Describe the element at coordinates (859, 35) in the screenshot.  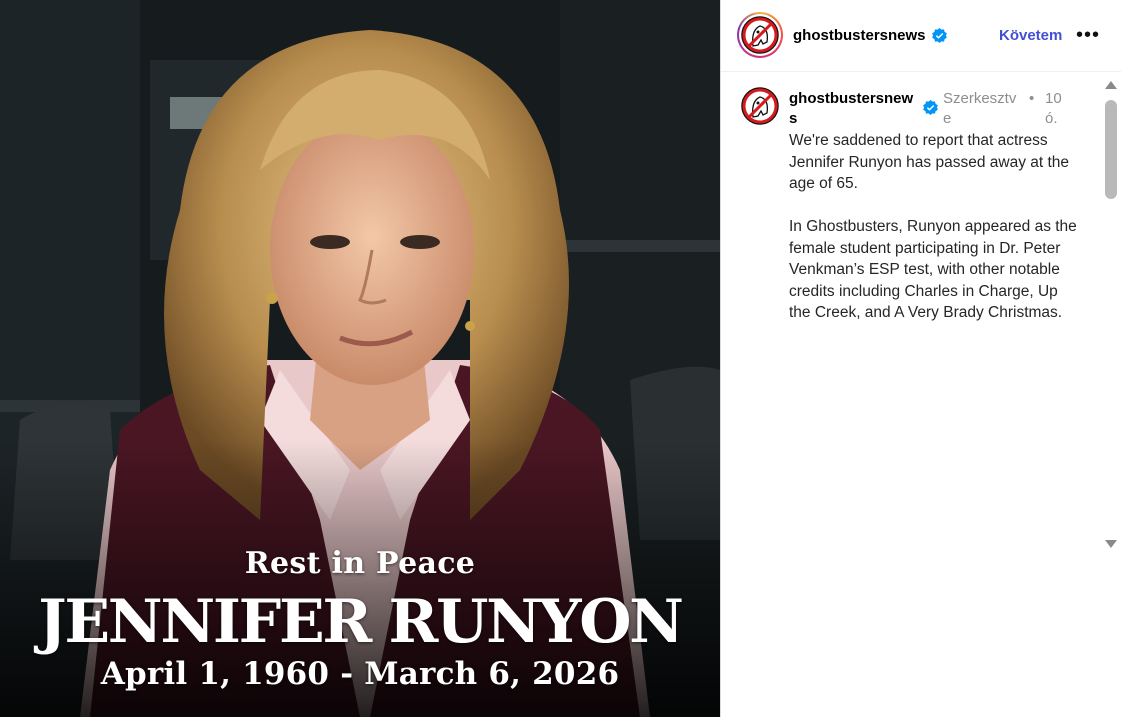
I see `header-username: ghostbustersnews` at that location.